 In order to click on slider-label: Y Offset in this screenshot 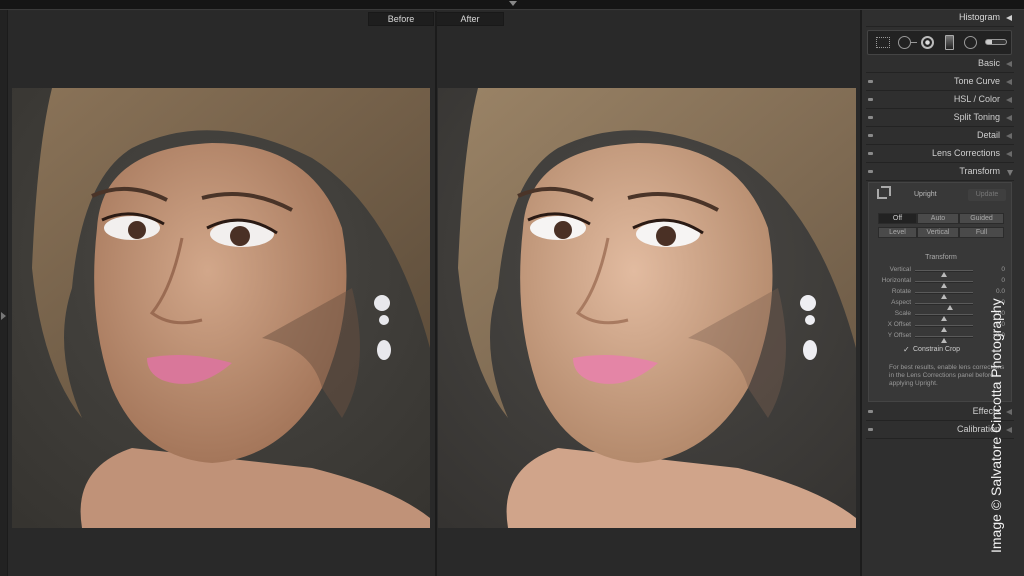, I will do `click(899, 335)`.